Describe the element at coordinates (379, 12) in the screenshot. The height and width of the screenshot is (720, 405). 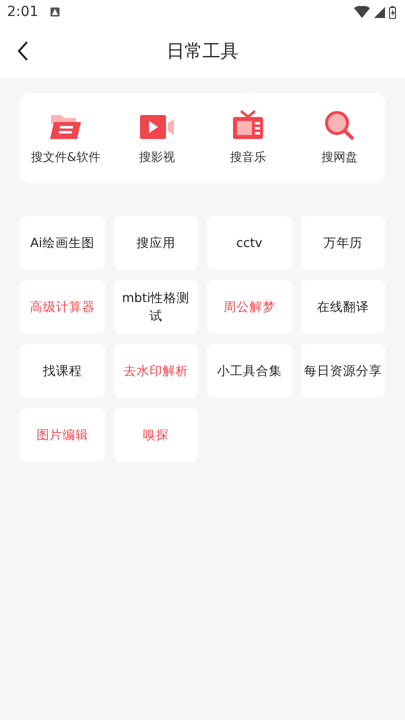
I see `signal-icon` at that location.